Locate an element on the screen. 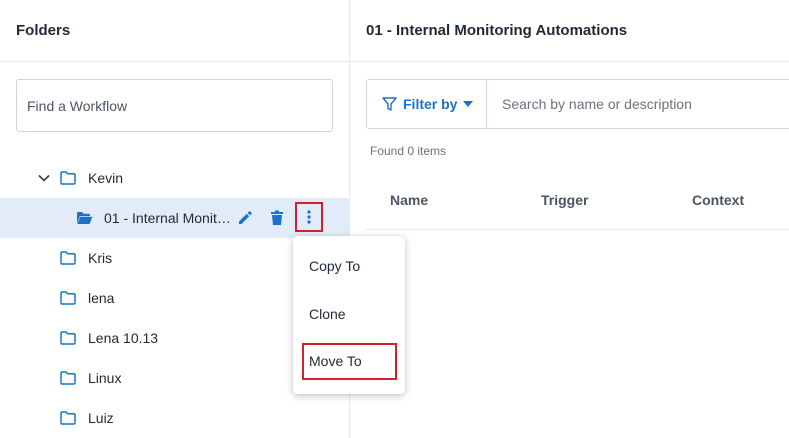 This screenshot has width=789, height=438. tree-item-label: Luiz is located at coordinates (101, 418).